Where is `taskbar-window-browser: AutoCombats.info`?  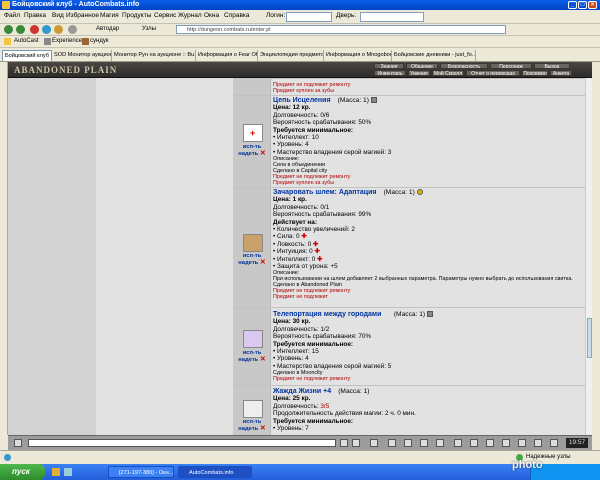 taskbar-window-browser: AutoCombats.info is located at coordinates (215, 472).